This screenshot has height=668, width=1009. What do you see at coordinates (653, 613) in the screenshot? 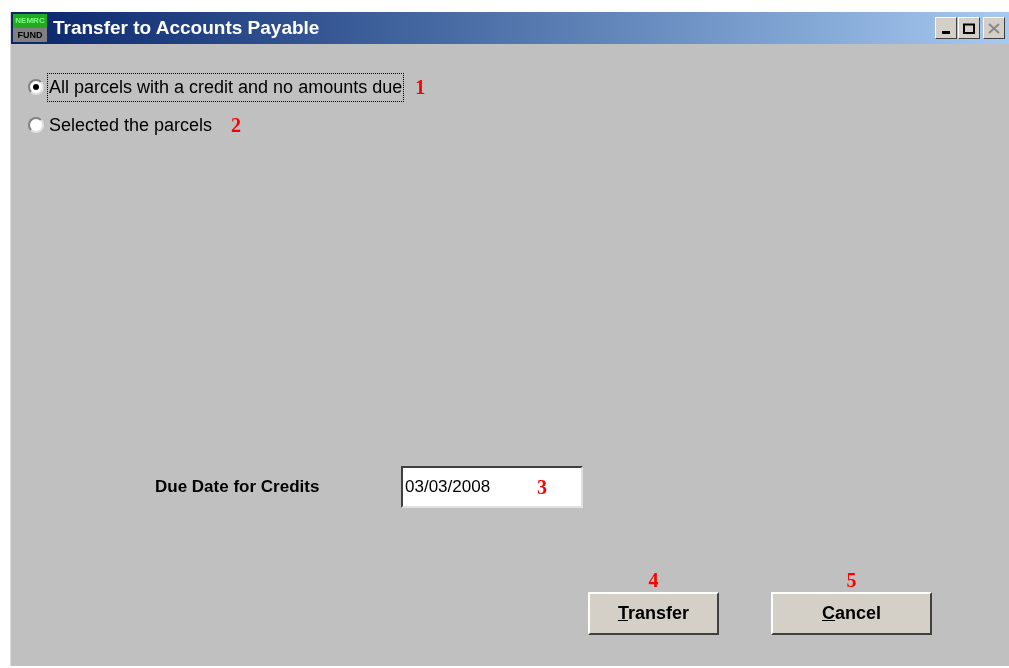
I see `action-button: Transfer` at bounding box center [653, 613].